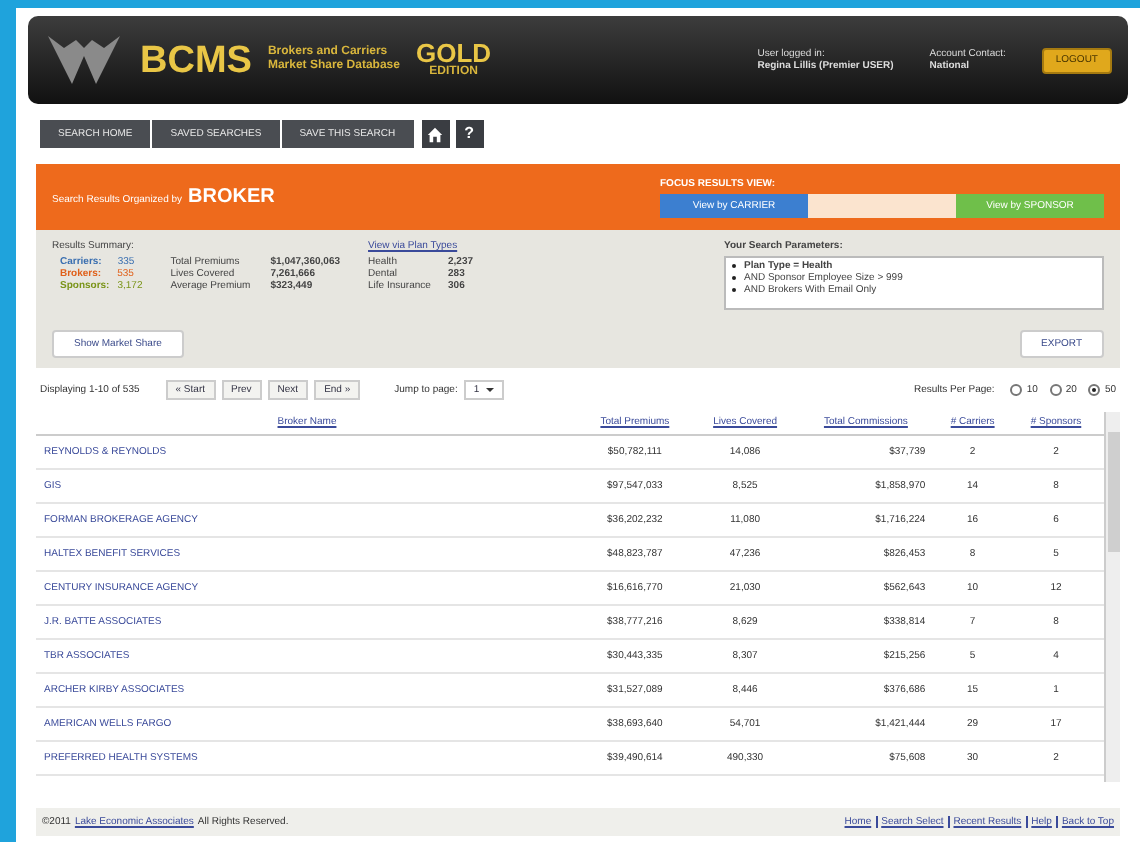 The width and height of the screenshot is (1140, 842). Describe the element at coordinates (469, 134) in the screenshot. I see `help-button: ?` at that location.